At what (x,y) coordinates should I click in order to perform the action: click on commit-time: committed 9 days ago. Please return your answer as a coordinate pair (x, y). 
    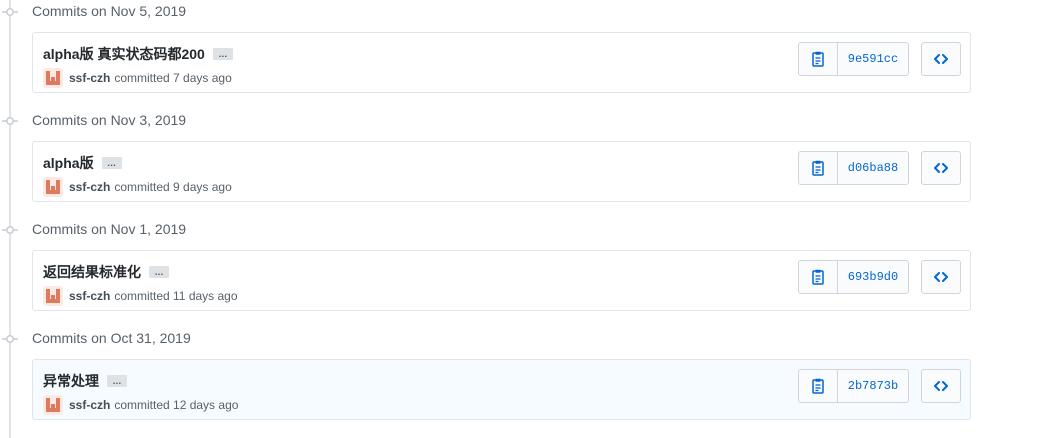
    Looking at the image, I should click on (173, 187).